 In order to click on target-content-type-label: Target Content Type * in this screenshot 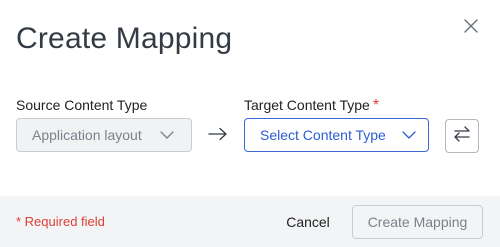, I will do `click(311, 106)`.